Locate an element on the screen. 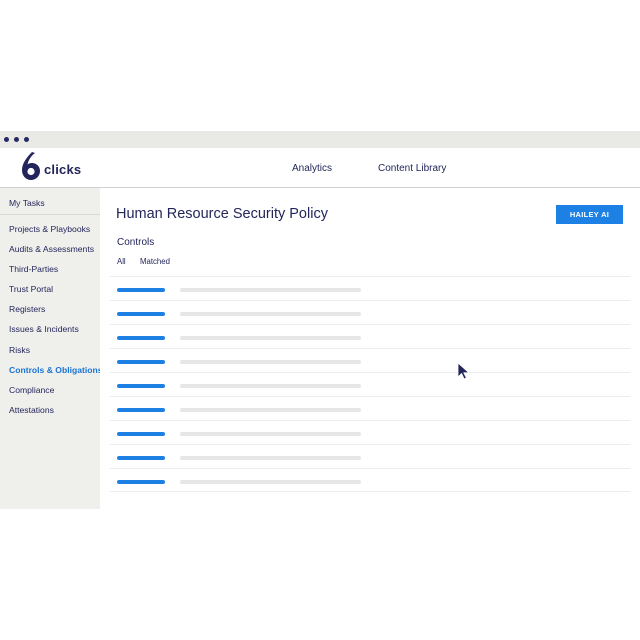  sidebar-item-third-parties: Third-Parties is located at coordinates (33, 269).